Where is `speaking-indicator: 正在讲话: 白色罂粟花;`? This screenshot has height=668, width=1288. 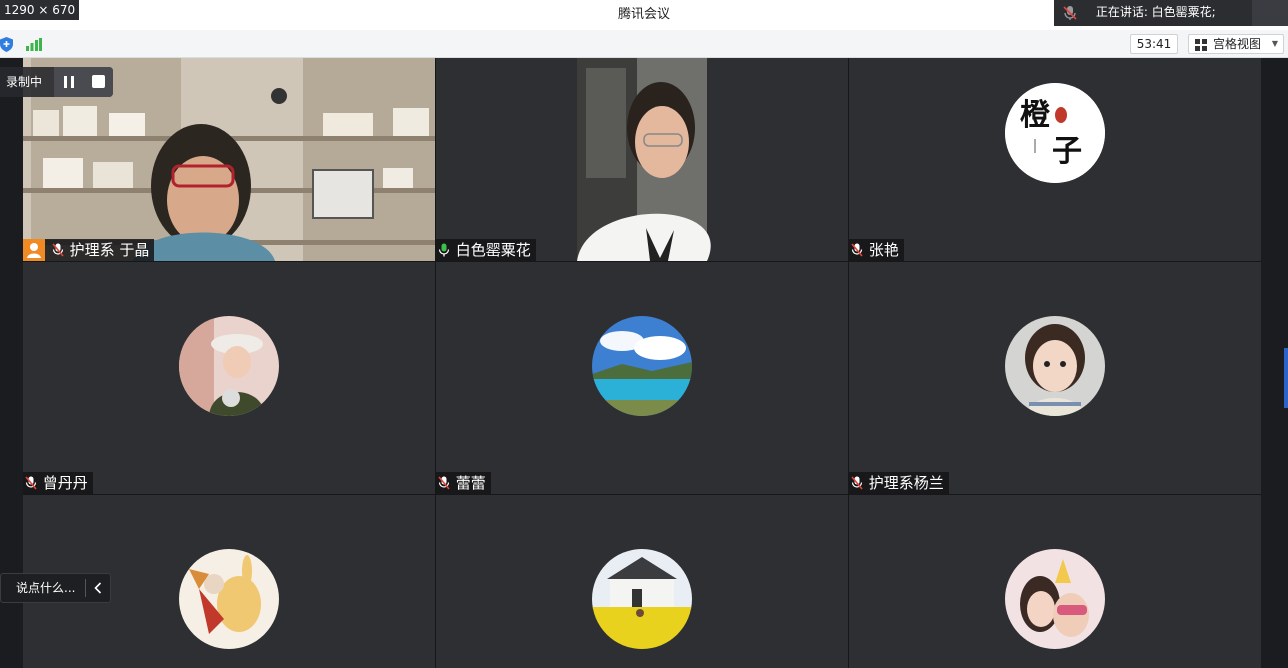 speaking-indicator: 正在讲话: 白色罂粟花; is located at coordinates (1171, 13).